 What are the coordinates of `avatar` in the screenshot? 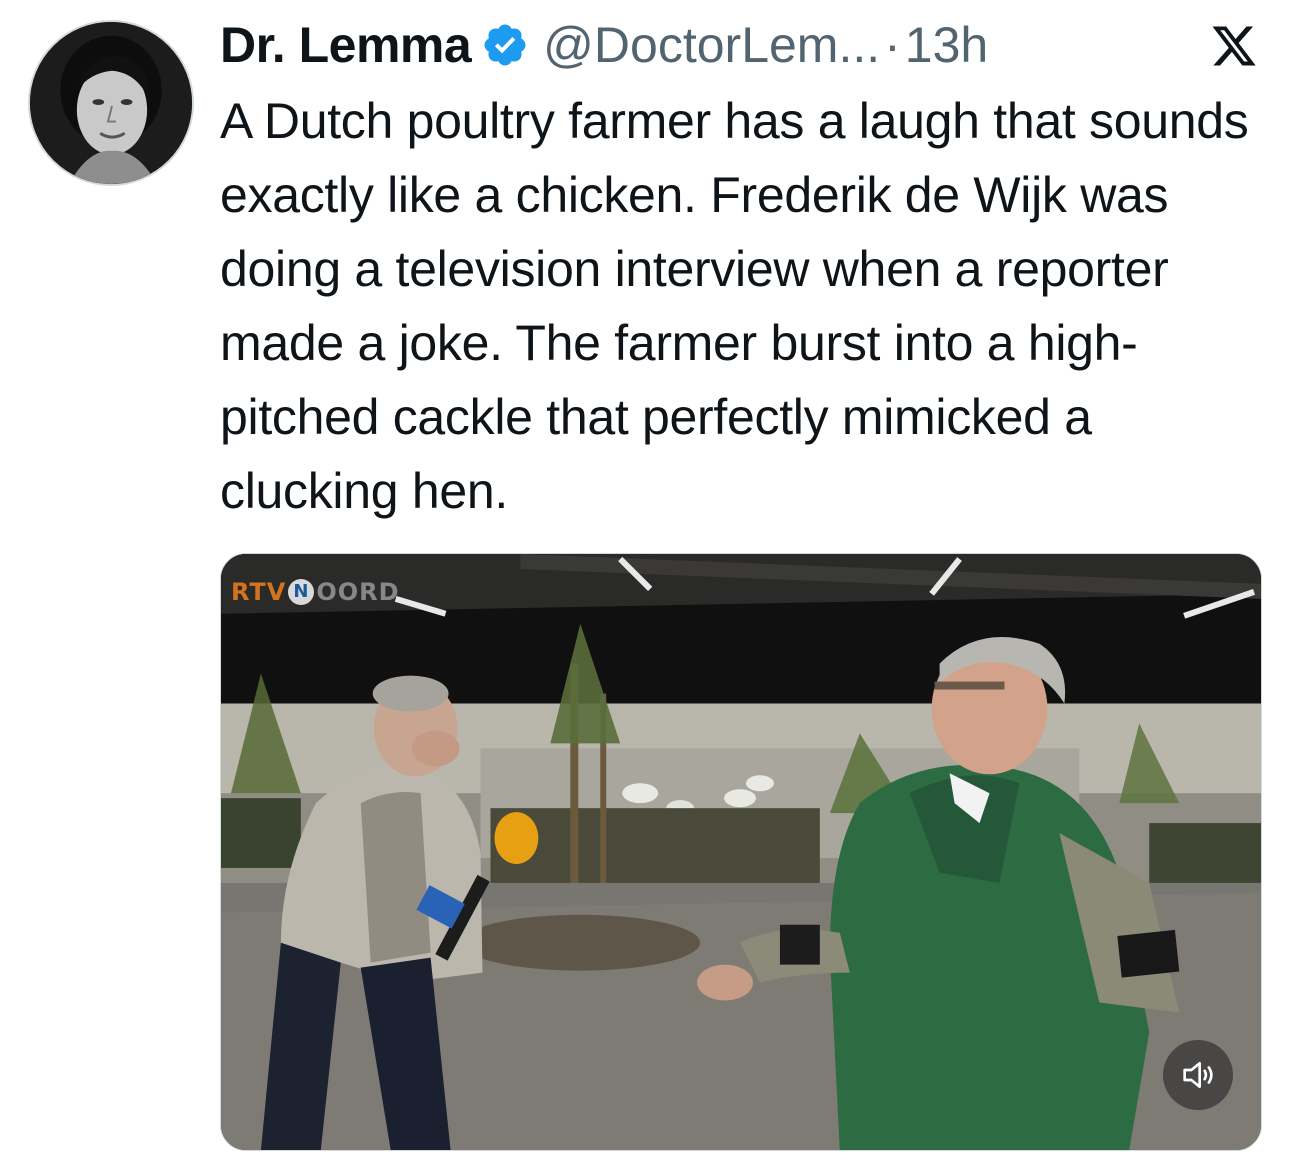 It's located at (111, 103).